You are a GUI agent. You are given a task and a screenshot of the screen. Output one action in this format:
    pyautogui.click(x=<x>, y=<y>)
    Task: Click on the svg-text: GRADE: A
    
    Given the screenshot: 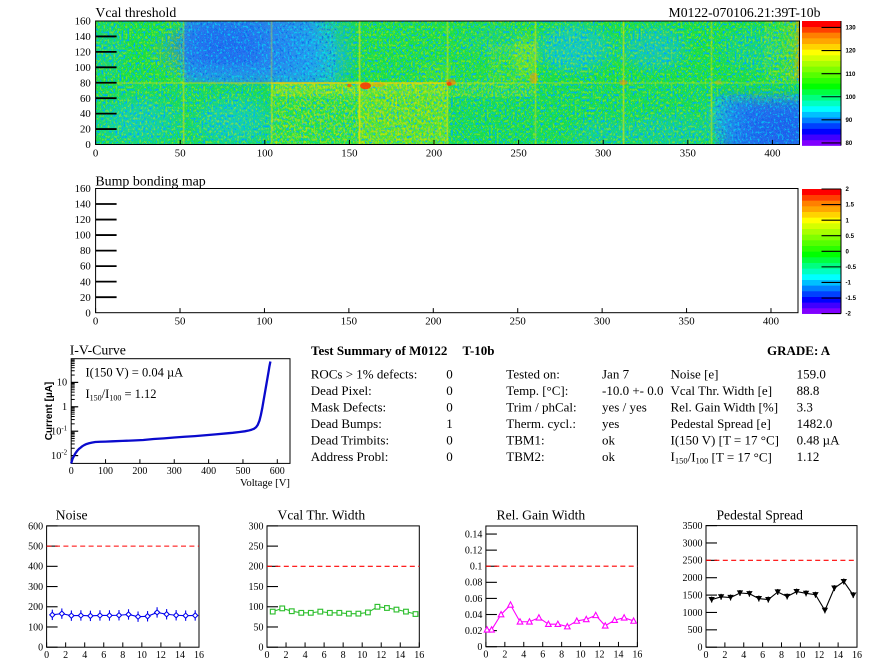 What is the action you would take?
    pyautogui.click(x=799, y=350)
    